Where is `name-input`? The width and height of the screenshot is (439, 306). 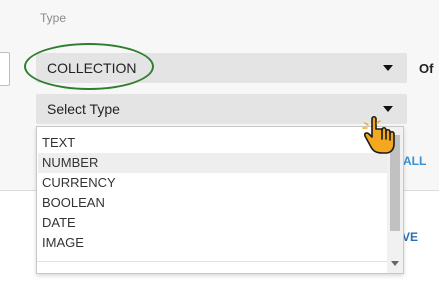 name-input is located at coordinates (5, 69).